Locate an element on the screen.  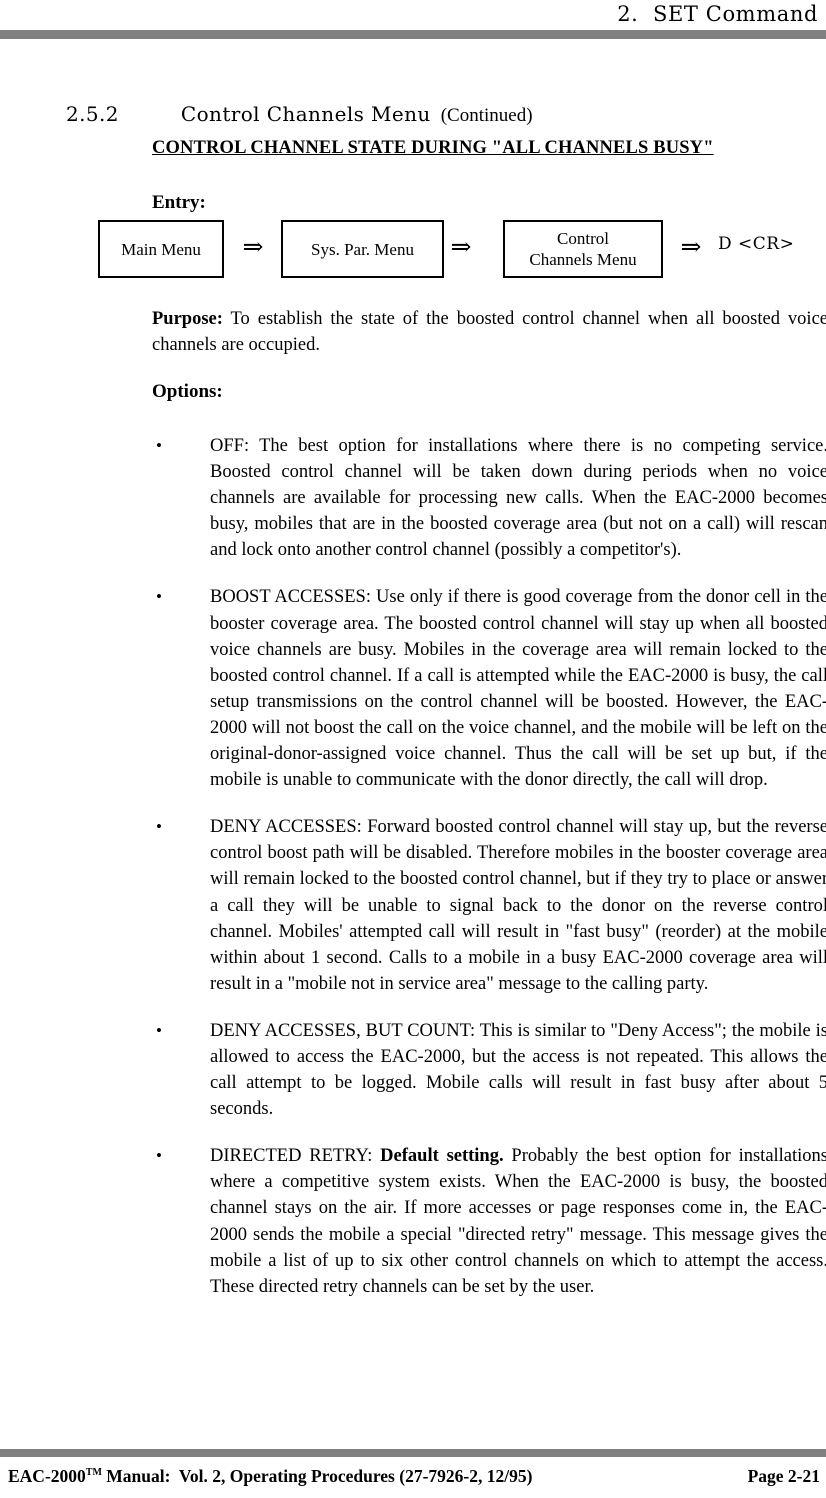
footer-rule is located at coordinates (413, 1453).